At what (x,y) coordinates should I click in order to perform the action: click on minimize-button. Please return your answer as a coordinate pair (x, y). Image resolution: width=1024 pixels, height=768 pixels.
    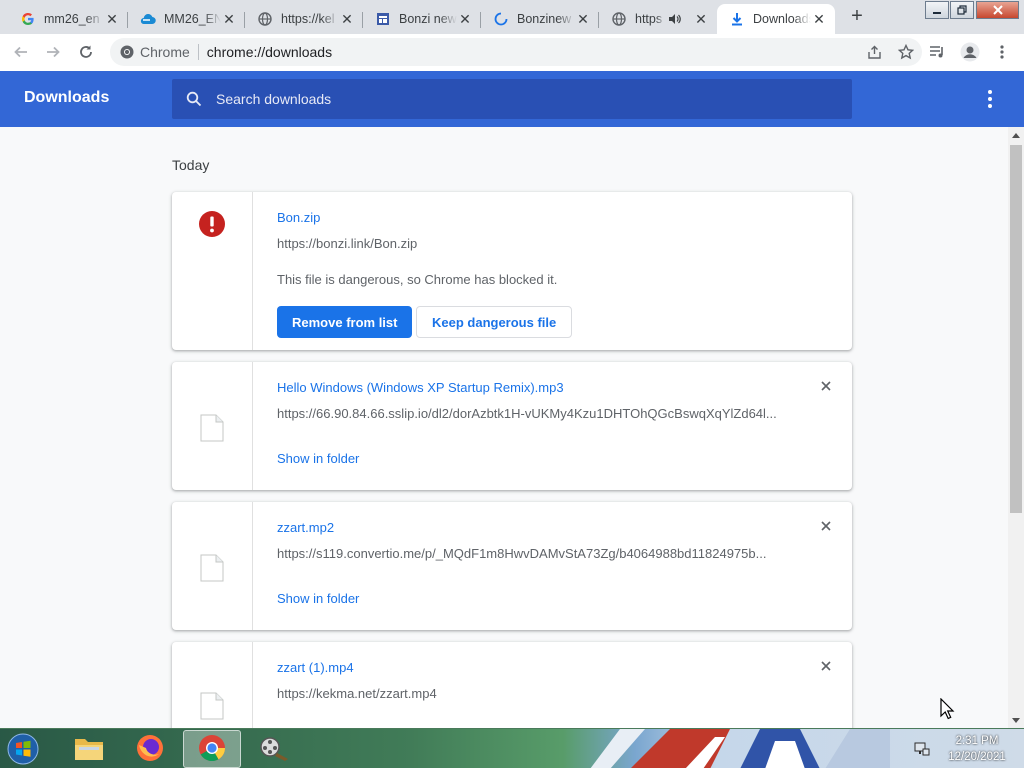
    Looking at the image, I should click on (937, 10).